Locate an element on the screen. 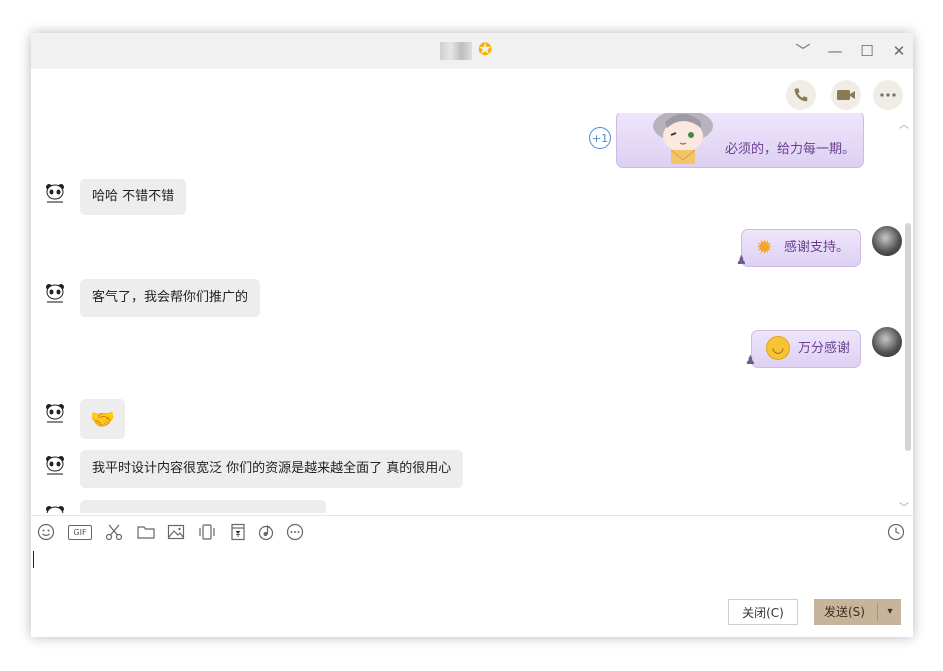 The height and width of the screenshot is (671, 943). send-button-label: 发送(S) is located at coordinates (844, 612).